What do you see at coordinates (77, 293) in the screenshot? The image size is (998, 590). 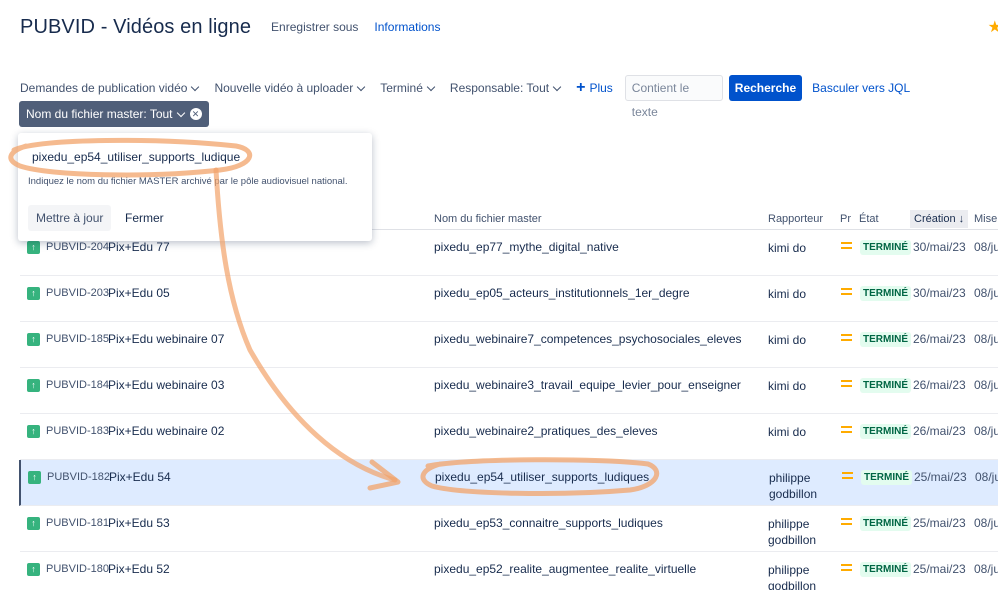 I see `issue-key: PUBVID-203` at bounding box center [77, 293].